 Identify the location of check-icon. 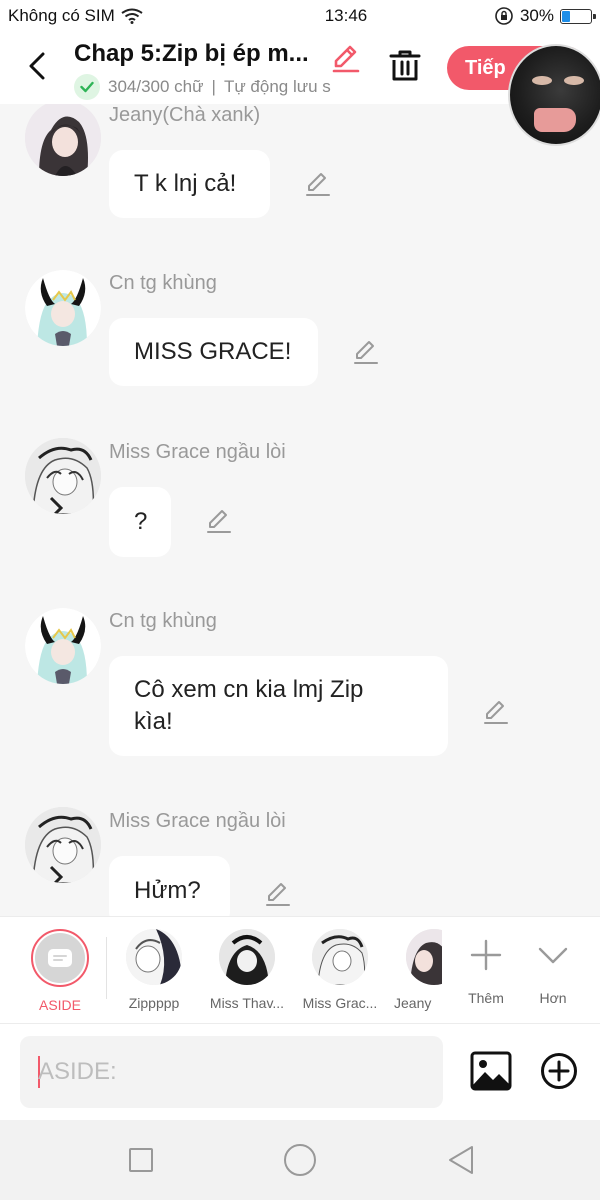
(87, 87).